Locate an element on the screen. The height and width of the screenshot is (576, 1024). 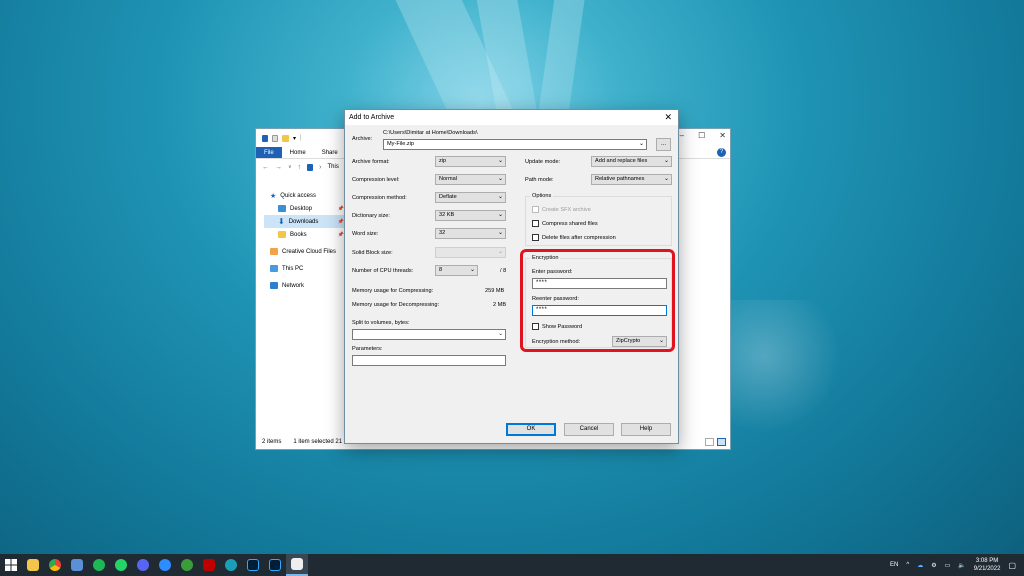
word-size-select: 32 ⌄ is located at coordinates (470, 233).